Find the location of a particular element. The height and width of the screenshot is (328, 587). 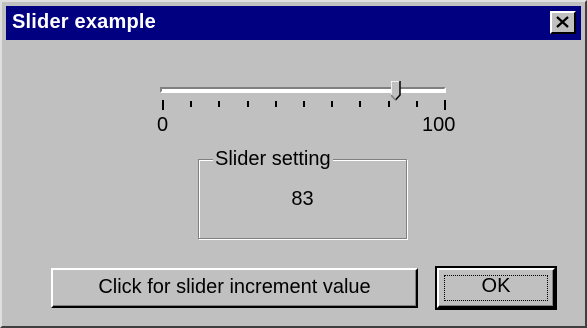

slider-thumb is located at coordinates (396, 91).